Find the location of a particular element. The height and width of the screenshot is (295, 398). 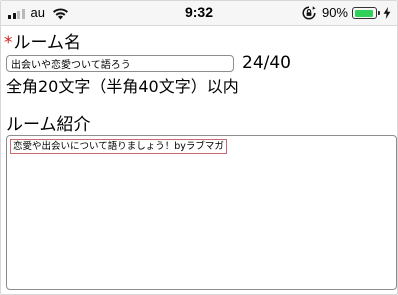

battery-tip is located at coordinates (379, 13).